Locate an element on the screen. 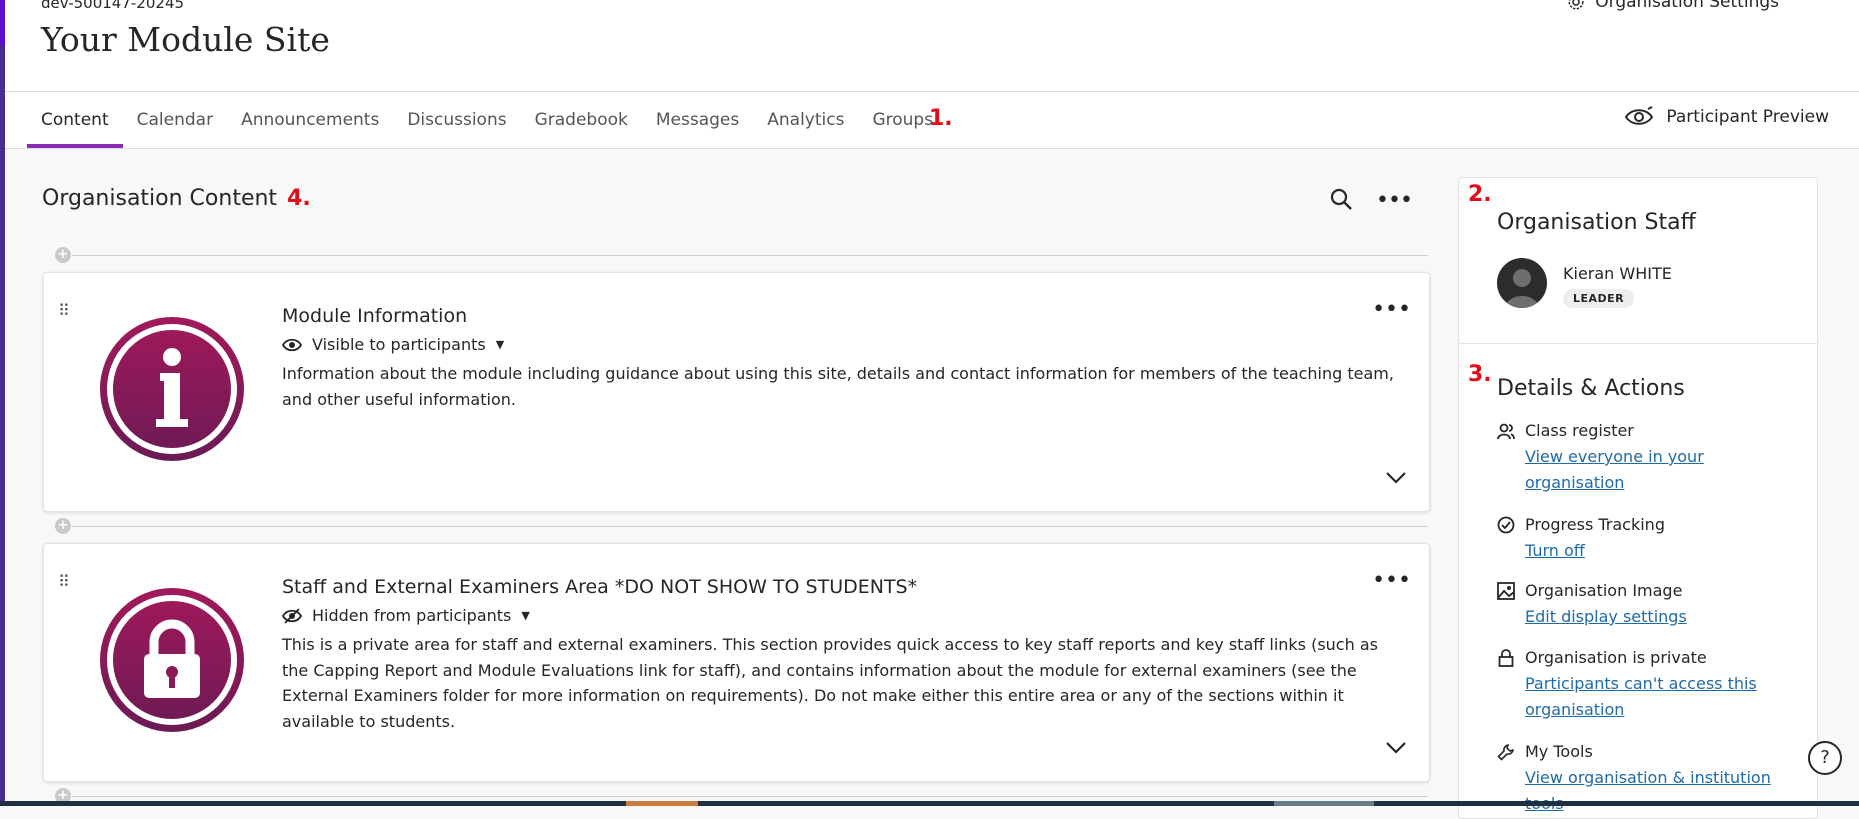 The height and width of the screenshot is (819, 1859). participant-preview-button: Participant Preview is located at coordinates (1726, 117).